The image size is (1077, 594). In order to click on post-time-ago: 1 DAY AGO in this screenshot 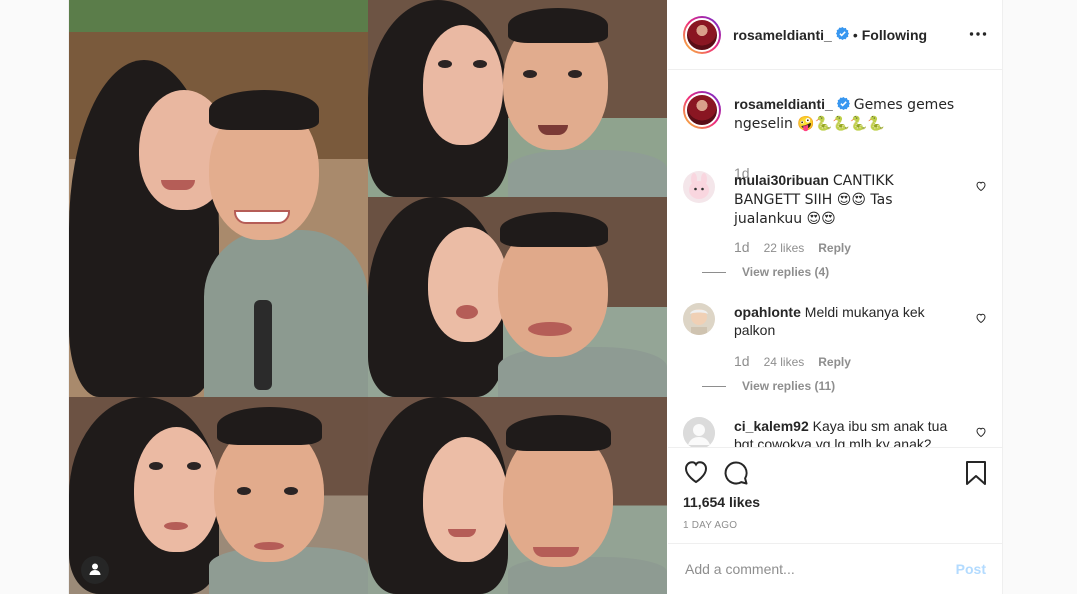, I will do `click(710, 525)`.